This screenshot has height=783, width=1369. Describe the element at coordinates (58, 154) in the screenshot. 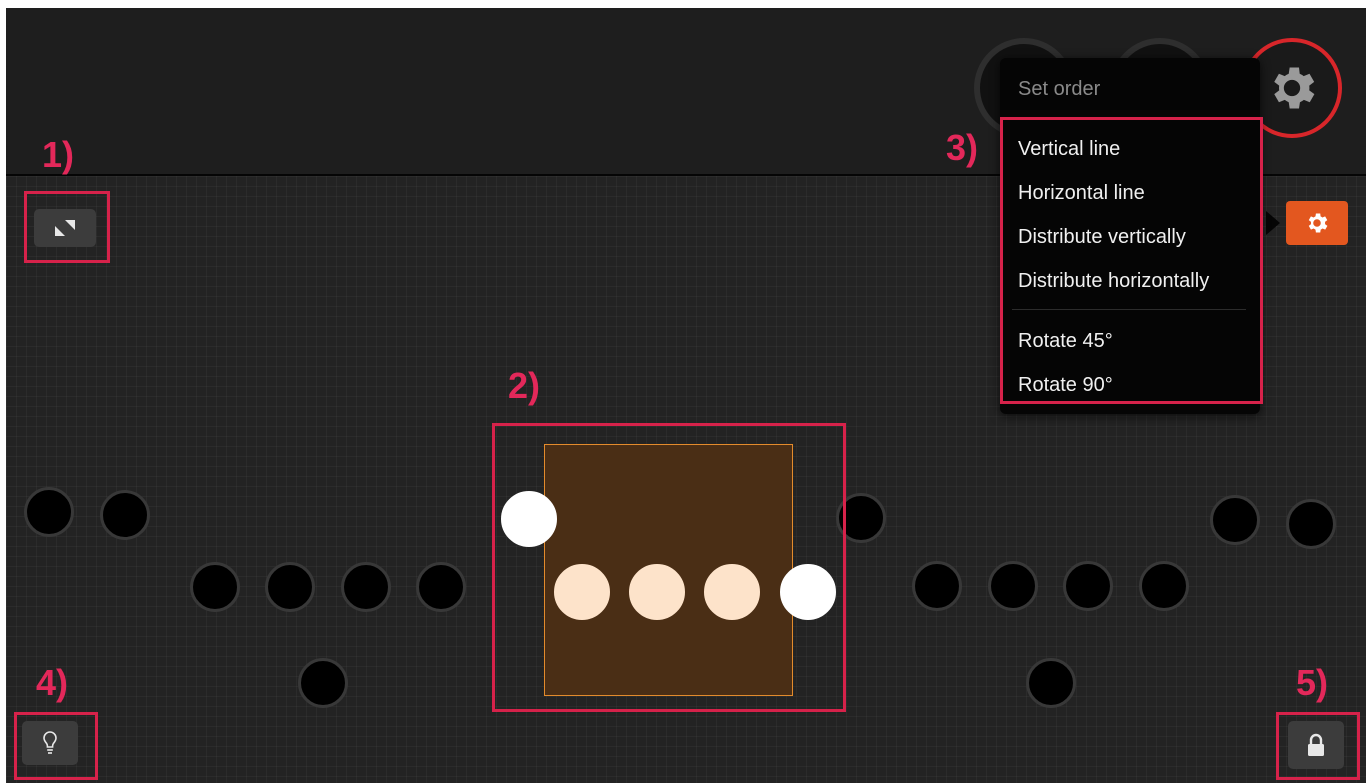

I see `callout-label-1: 1)` at that location.